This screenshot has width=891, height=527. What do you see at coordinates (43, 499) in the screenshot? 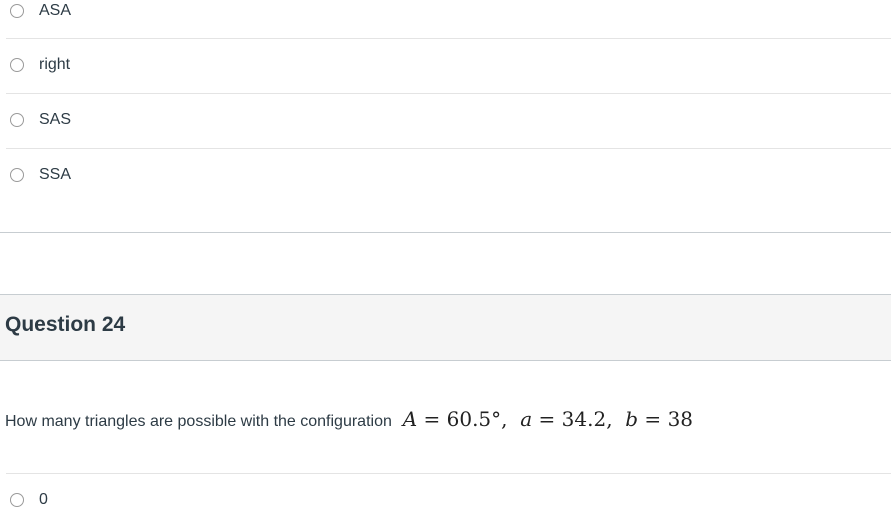
I see `answer-label: 0` at bounding box center [43, 499].